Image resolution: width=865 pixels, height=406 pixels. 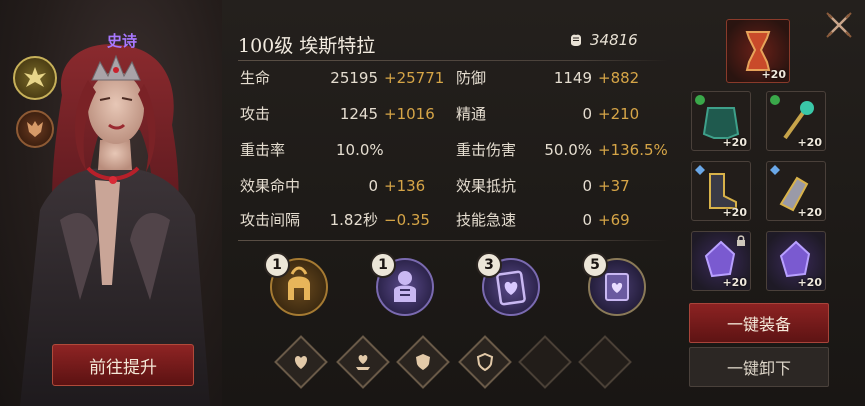 What do you see at coordinates (614, 186) in the screenshot?
I see `stat-bonus: +37` at bounding box center [614, 186].